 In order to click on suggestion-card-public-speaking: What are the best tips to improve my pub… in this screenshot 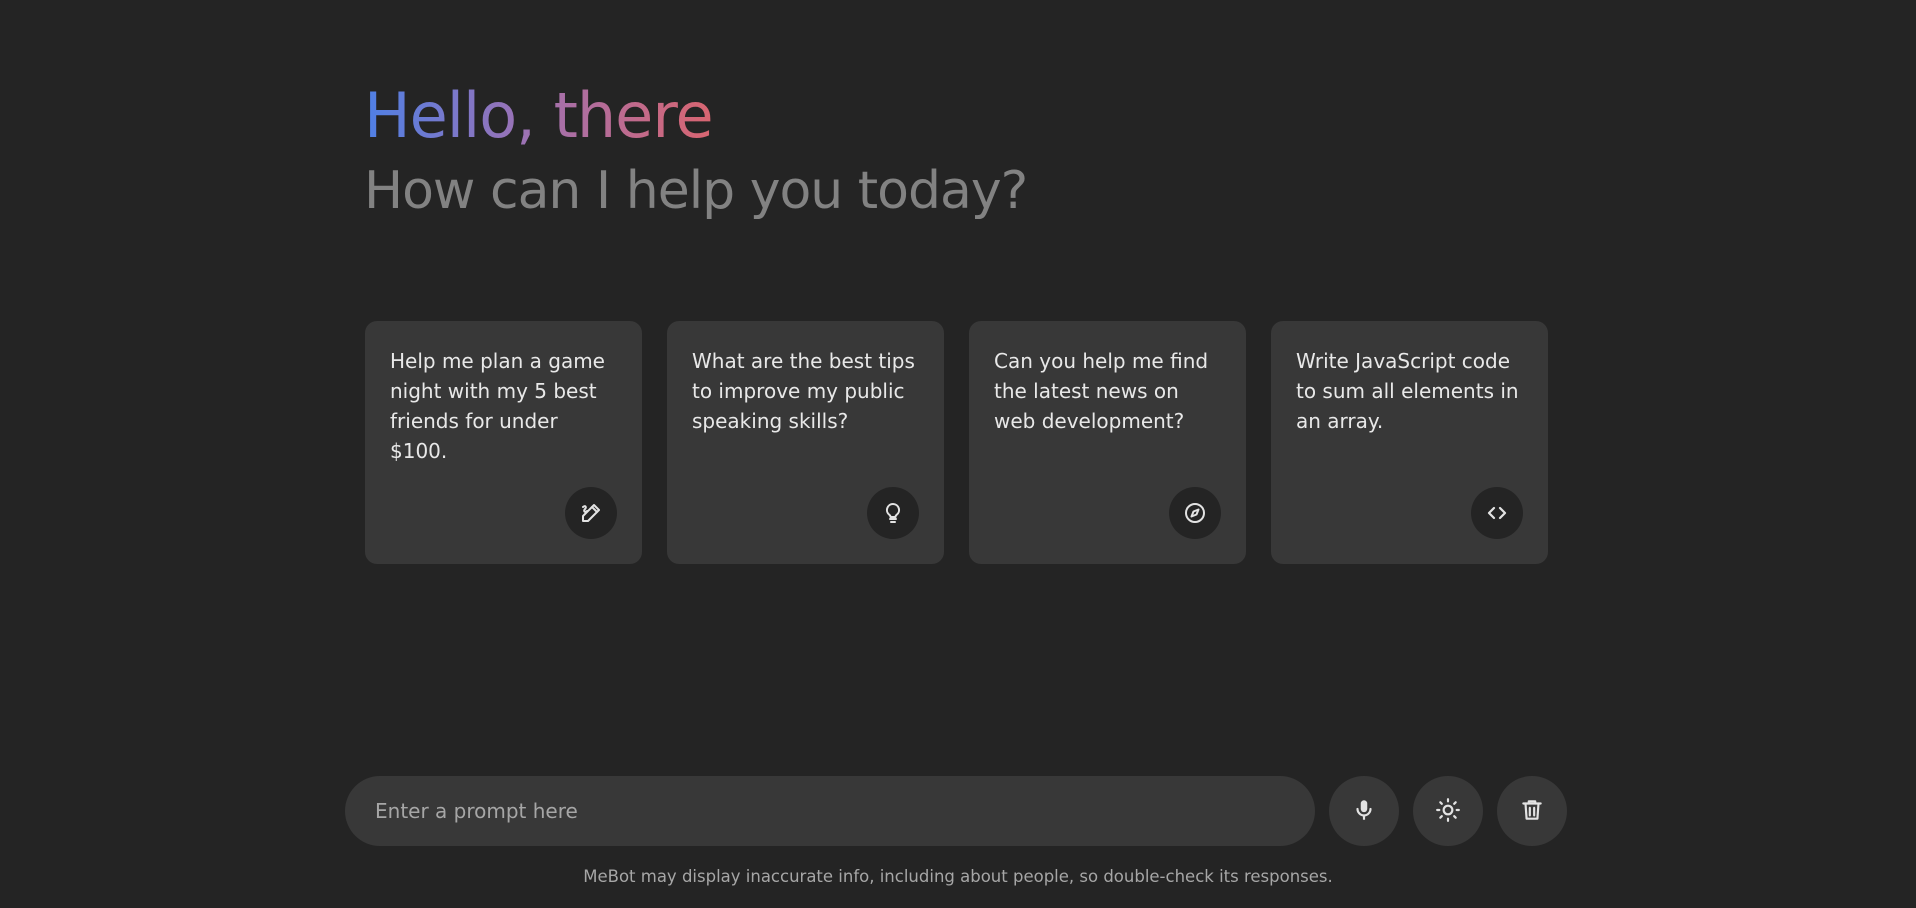, I will do `click(805, 442)`.